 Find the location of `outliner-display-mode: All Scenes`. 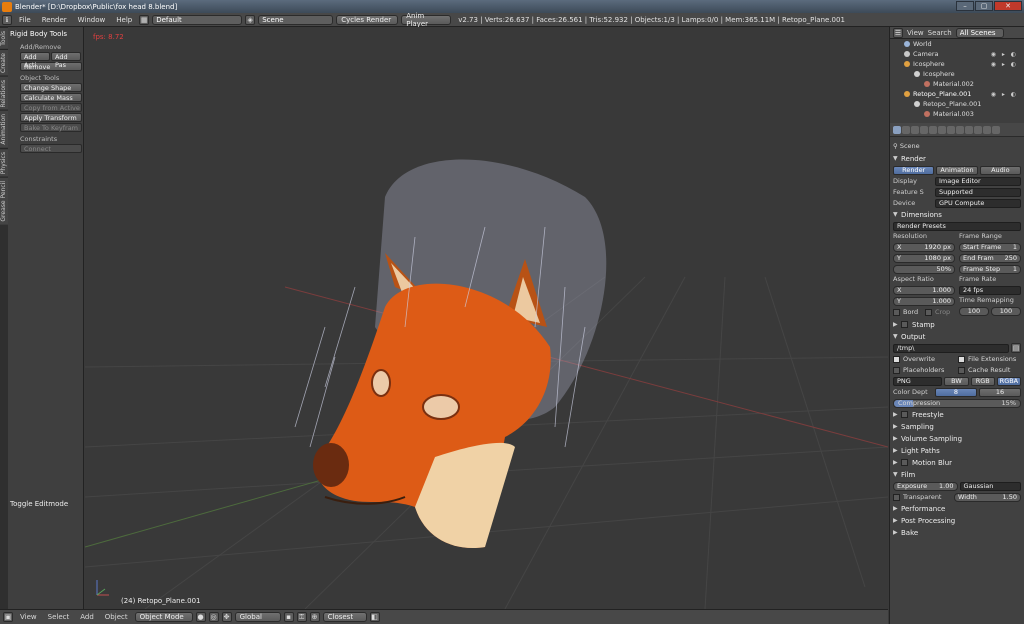

outliner-display-mode: All Scenes is located at coordinates (979, 32).